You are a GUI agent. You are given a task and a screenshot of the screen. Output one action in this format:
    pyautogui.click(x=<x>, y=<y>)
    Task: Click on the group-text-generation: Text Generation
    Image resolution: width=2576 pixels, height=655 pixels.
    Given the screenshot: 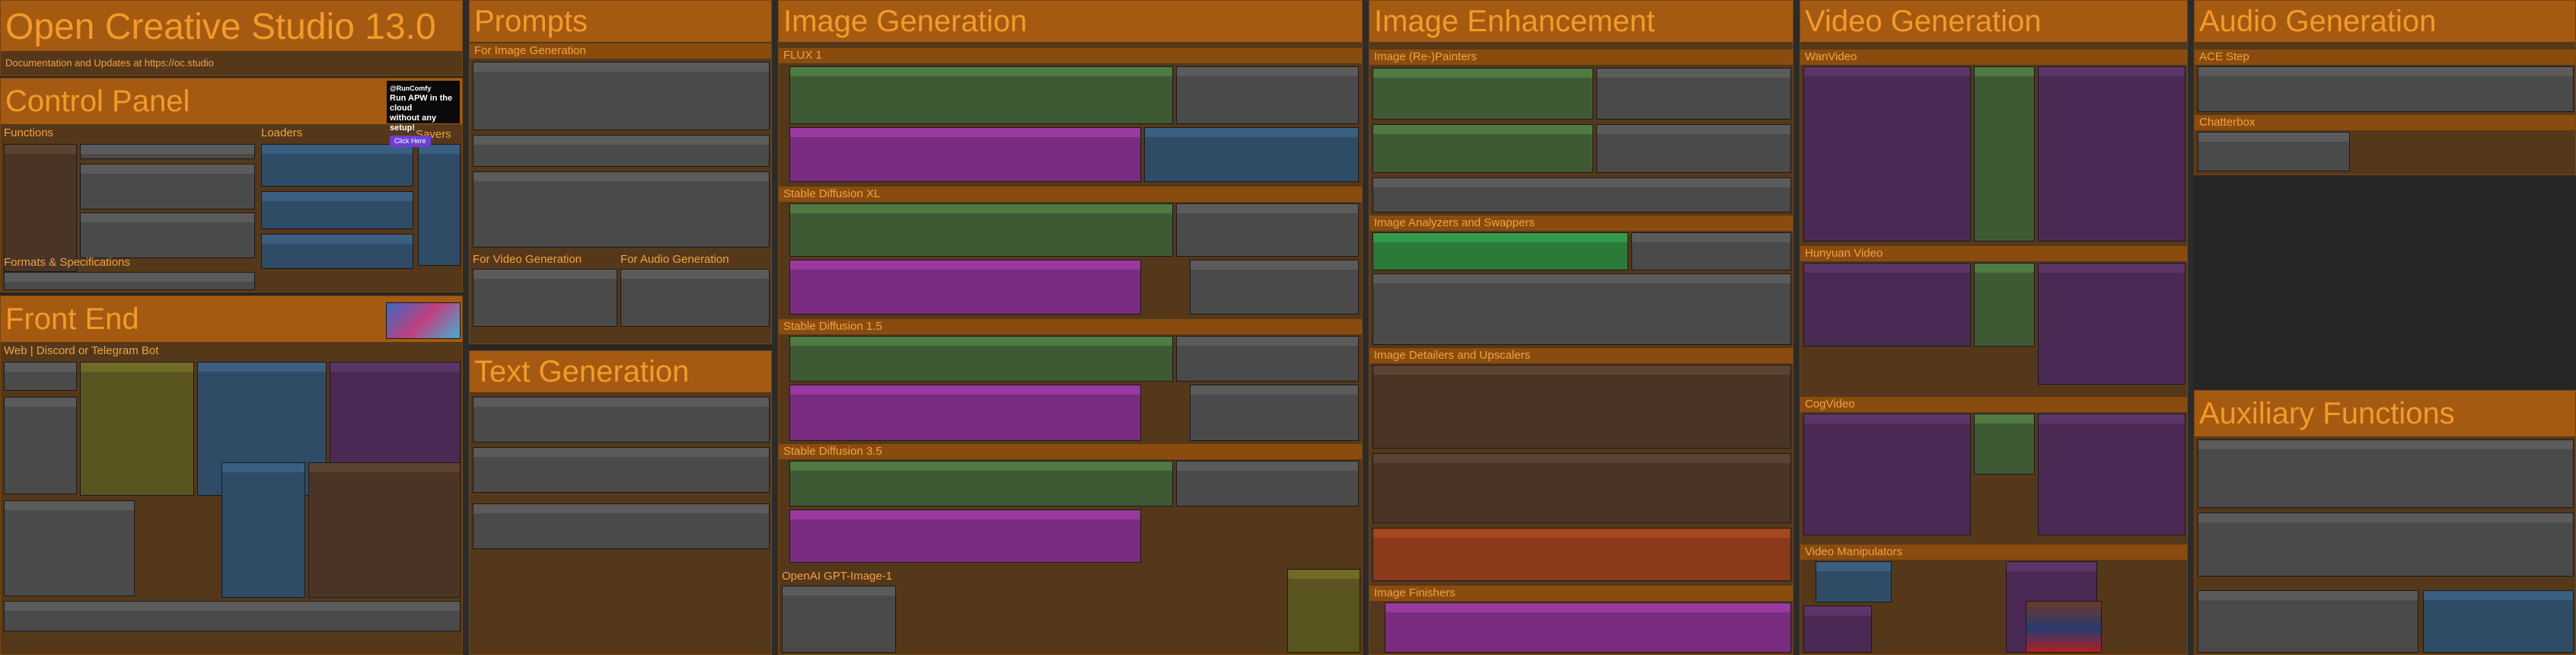 What is the action you would take?
    pyautogui.click(x=620, y=502)
    